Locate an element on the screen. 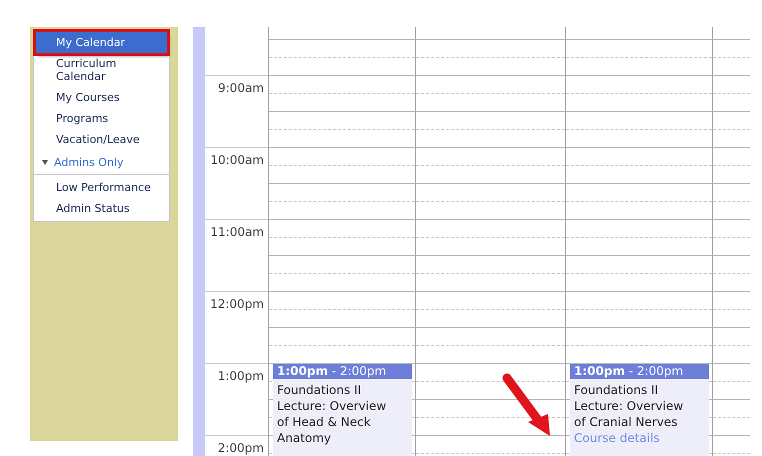 This screenshot has height=456, width=762. time-label: 12:00pm is located at coordinates (237, 304).